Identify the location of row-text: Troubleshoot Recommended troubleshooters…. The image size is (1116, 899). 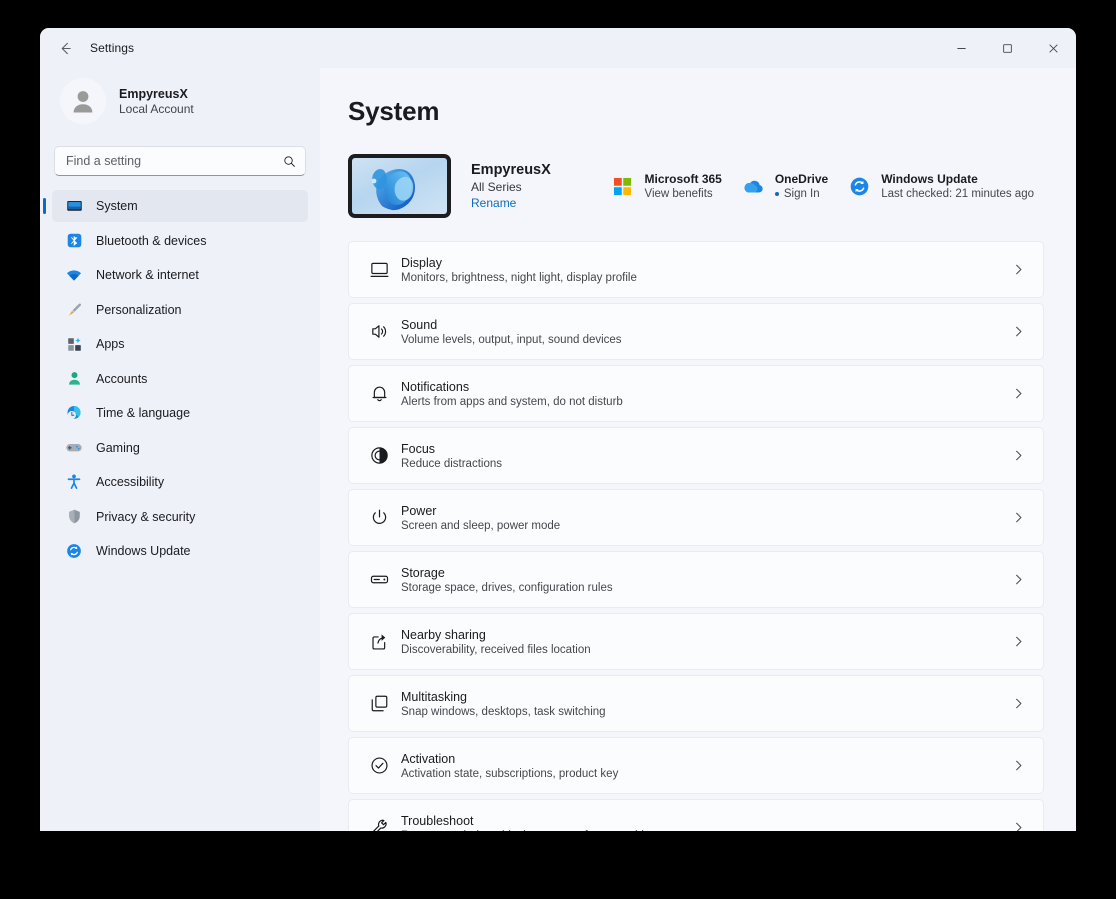
(535, 823).